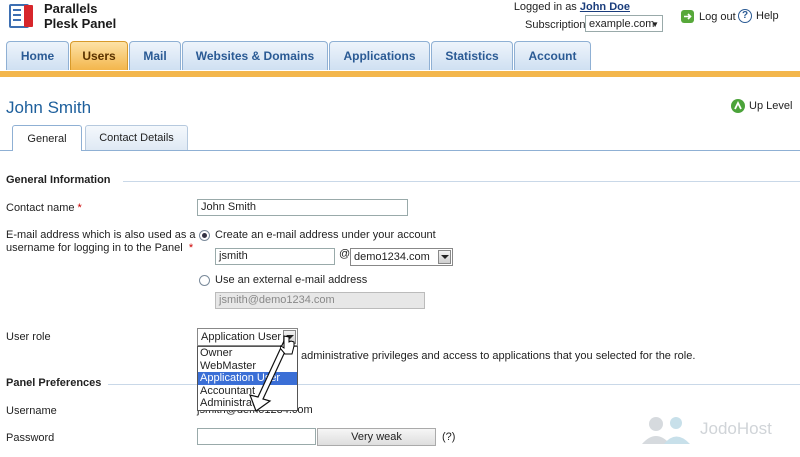  I want to click on chevron-down-icon, so click(444, 257).